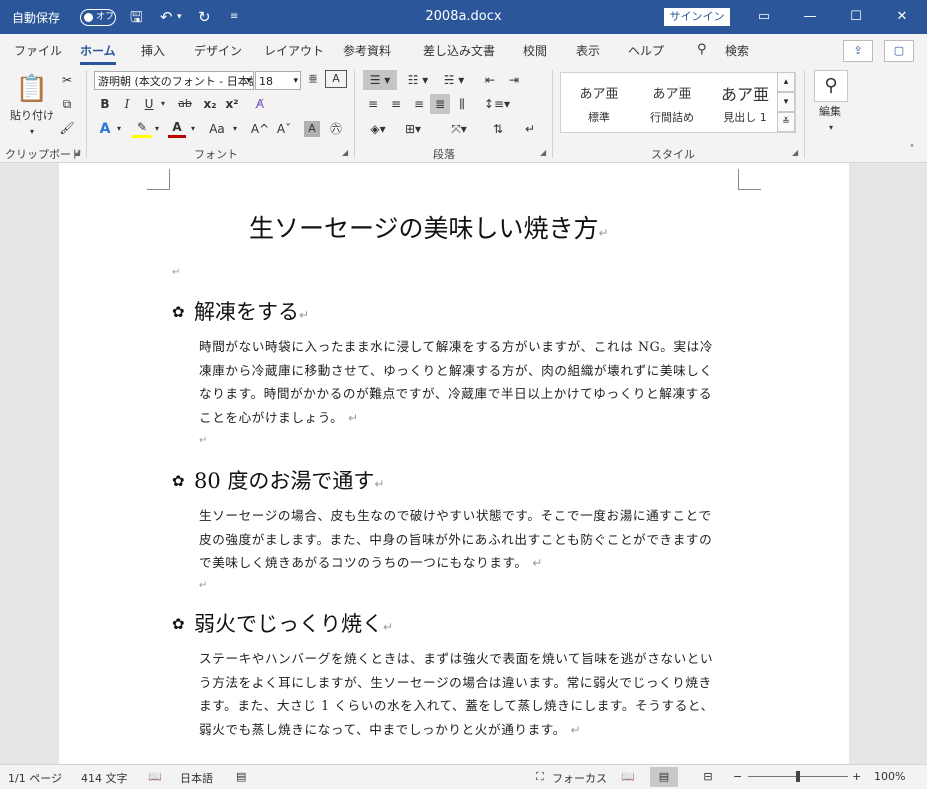 The width and height of the screenshot is (927, 789). What do you see at coordinates (899, 51) in the screenshot?
I see `comments-icon: ▢` at bounding box center [899, 51].